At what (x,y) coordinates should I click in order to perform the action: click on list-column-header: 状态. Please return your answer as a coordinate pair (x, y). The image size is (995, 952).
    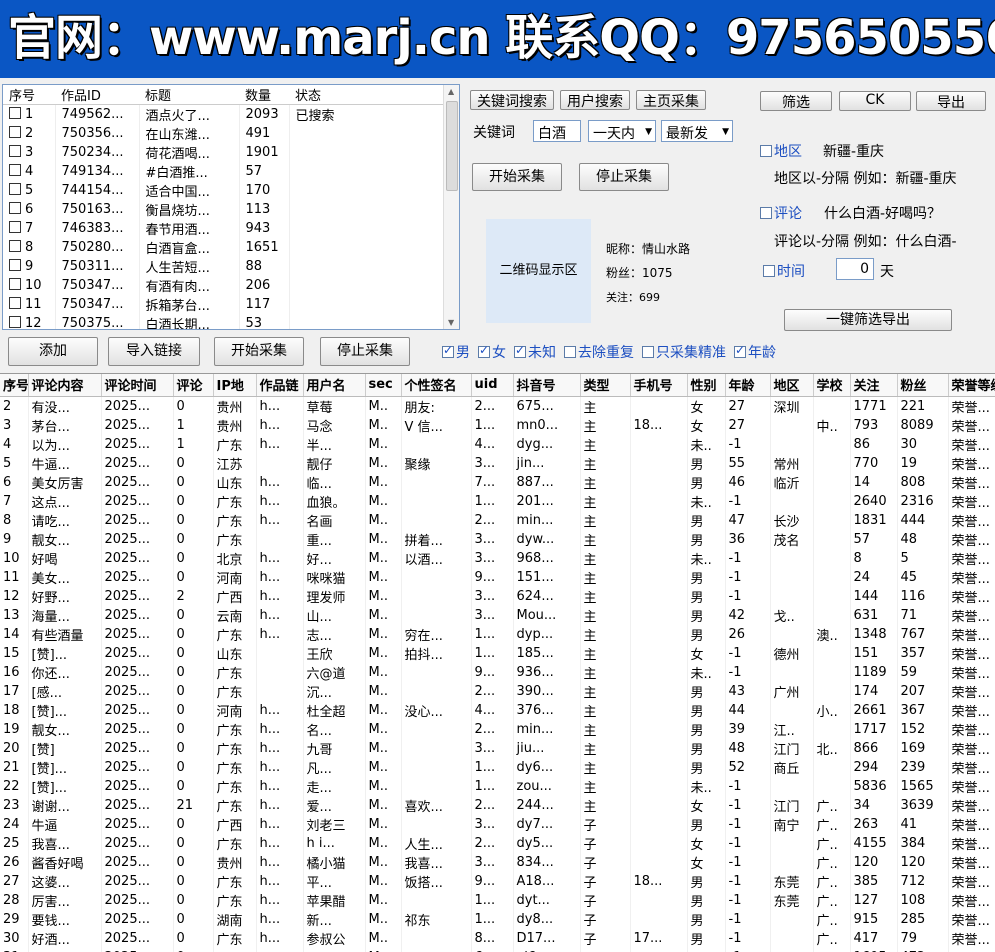
    Looking at the image, I should click on (366, 95).